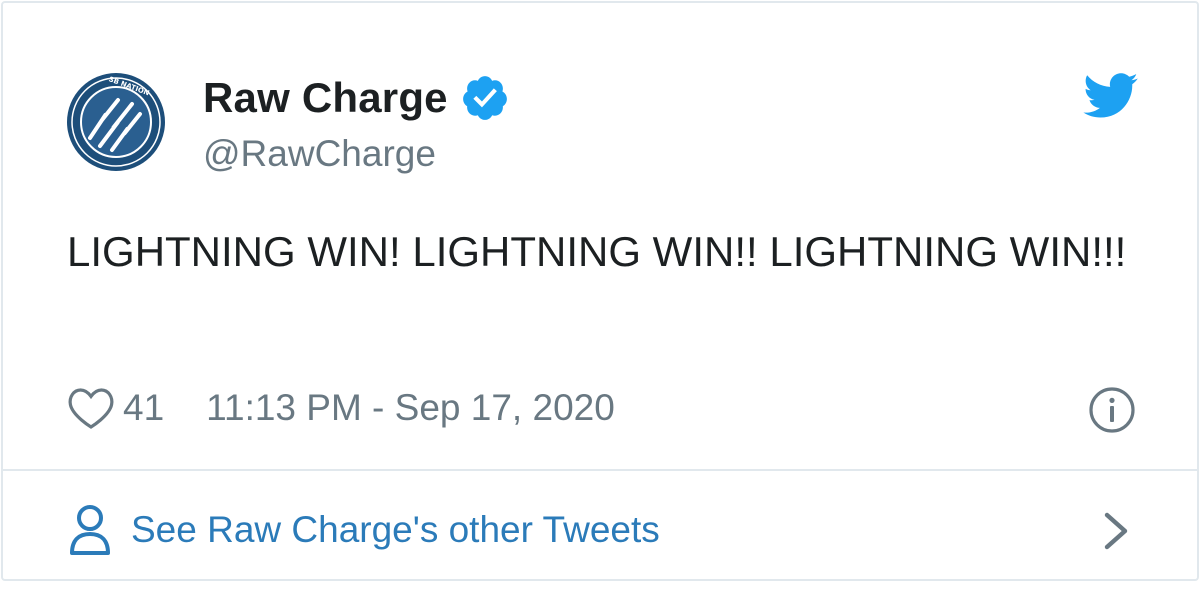 The height and width of the screenshot is (594, 1202). What do you see at coordinates (143, 408) in the screenshot?
I see `like-count: 41` at bounding box center [143, 408].